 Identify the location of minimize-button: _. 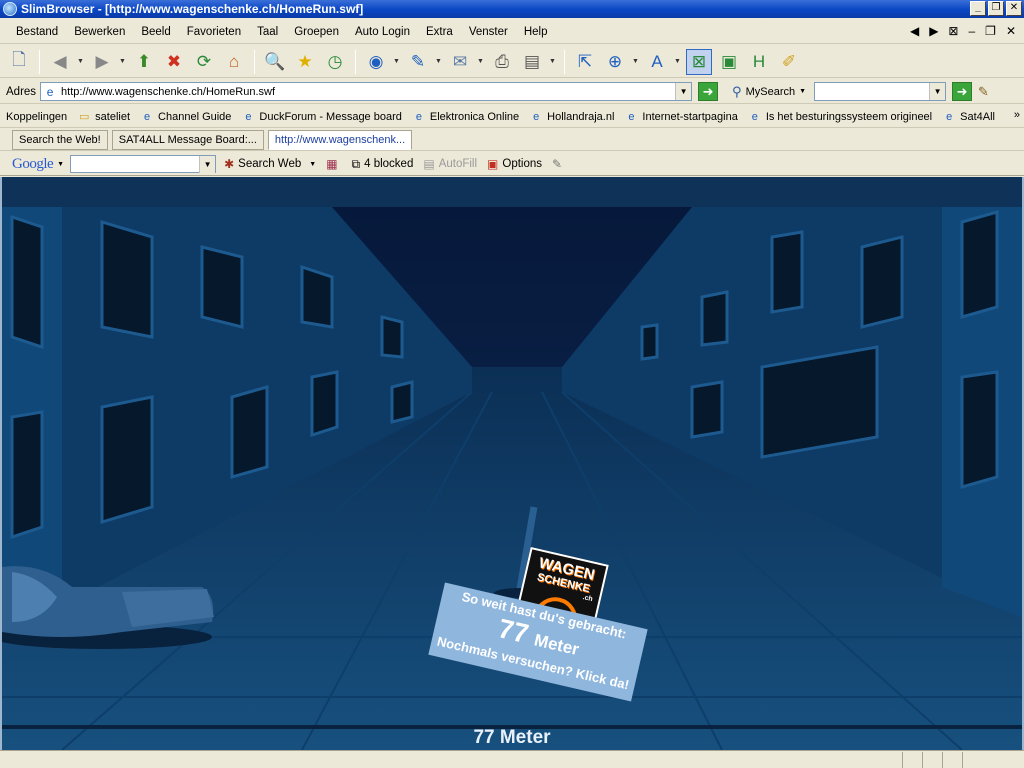
(978, 8).